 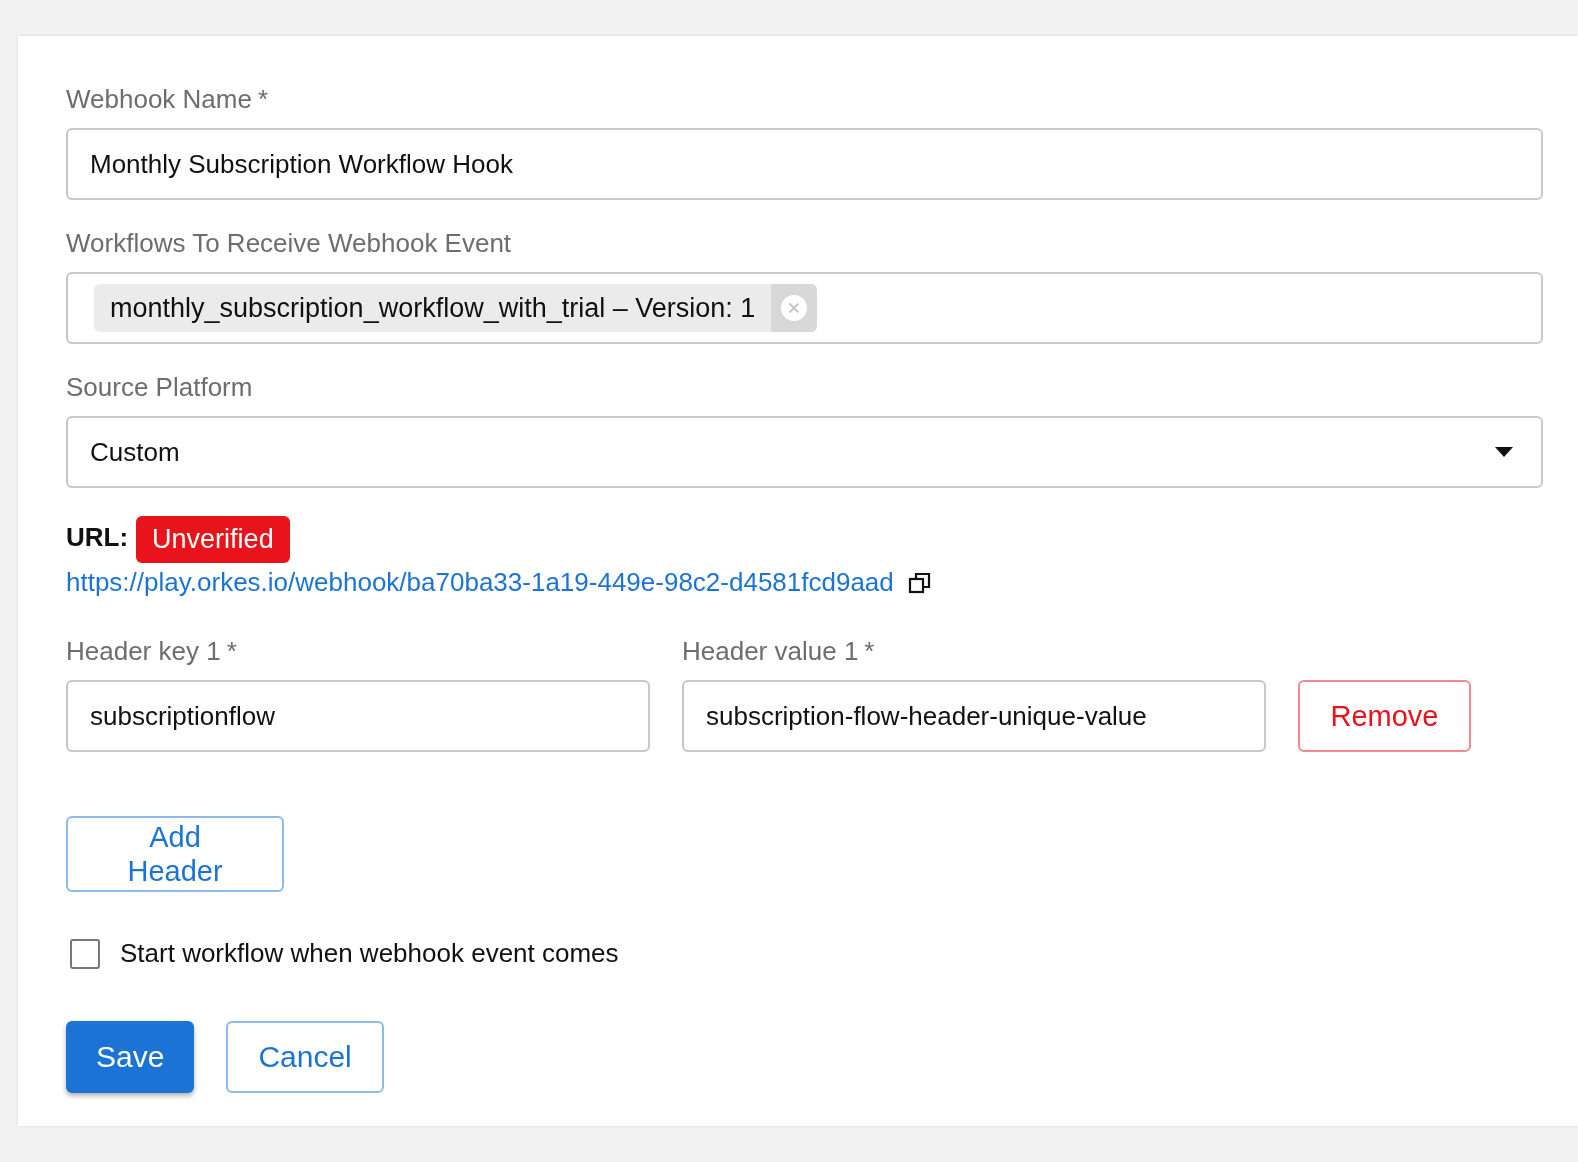 I want to click on close-icon, so click(x=794, y=308).